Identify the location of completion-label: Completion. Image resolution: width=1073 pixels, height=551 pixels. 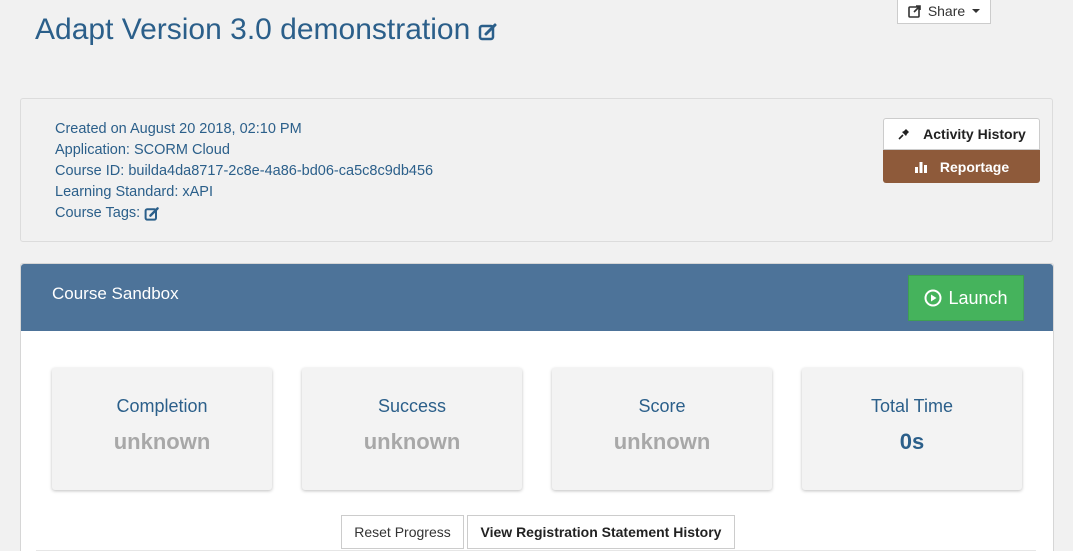
(162, 406).